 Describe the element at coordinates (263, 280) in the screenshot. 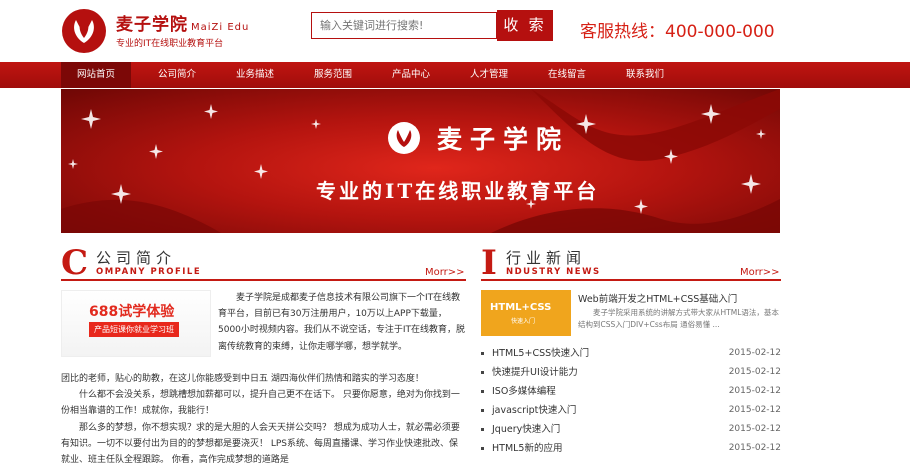

I see `about-section-divider` at that location.